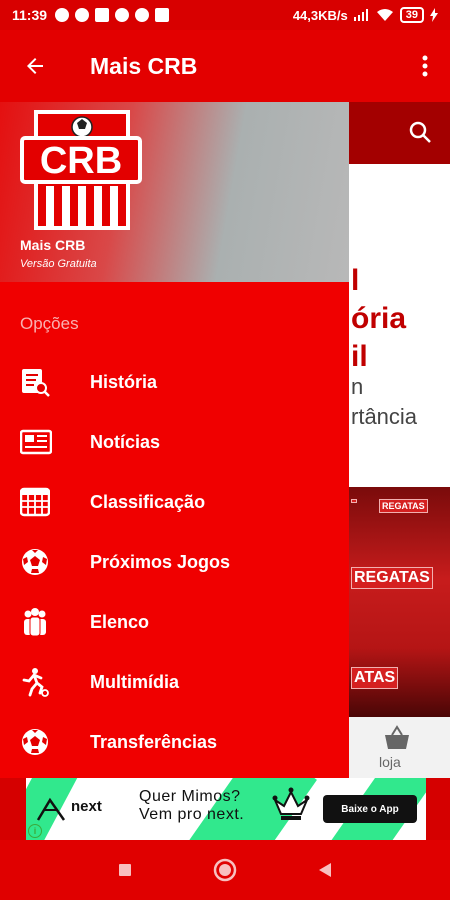 Image resolution: width=450 pixels, height=900 pixels. What do you see at coordinates (375, 678) in the screenshot?
I see `sponsor-tile: ATAS` at bounding box center [375, 678].